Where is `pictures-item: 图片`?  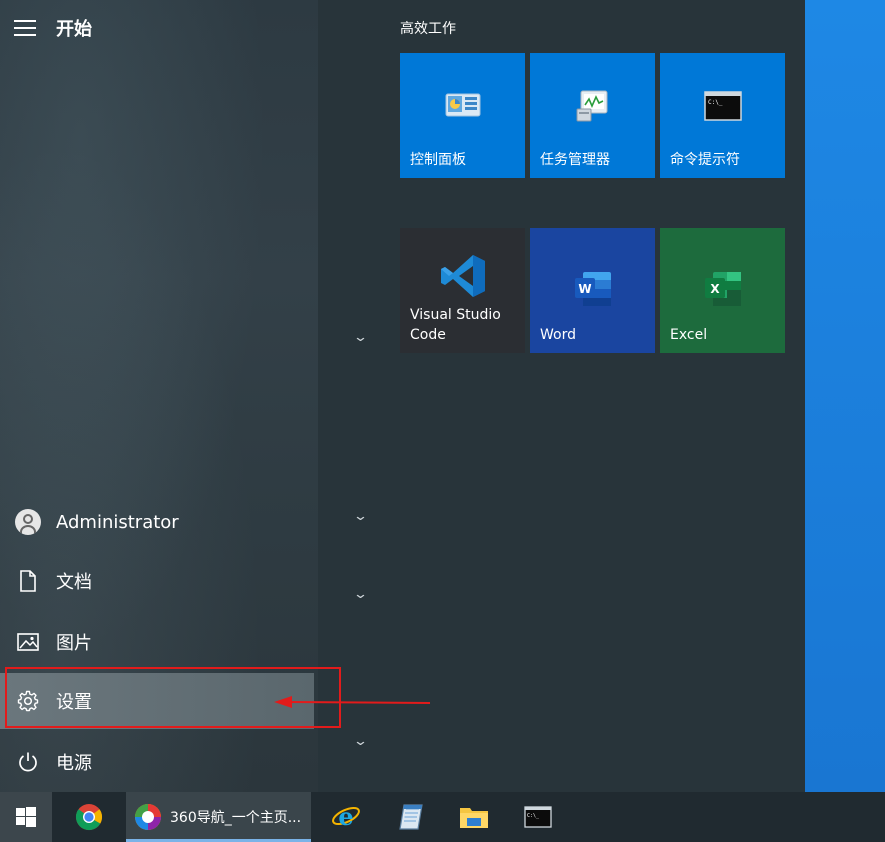
pictures-item: 图片 is located at coordinates (159, 642).